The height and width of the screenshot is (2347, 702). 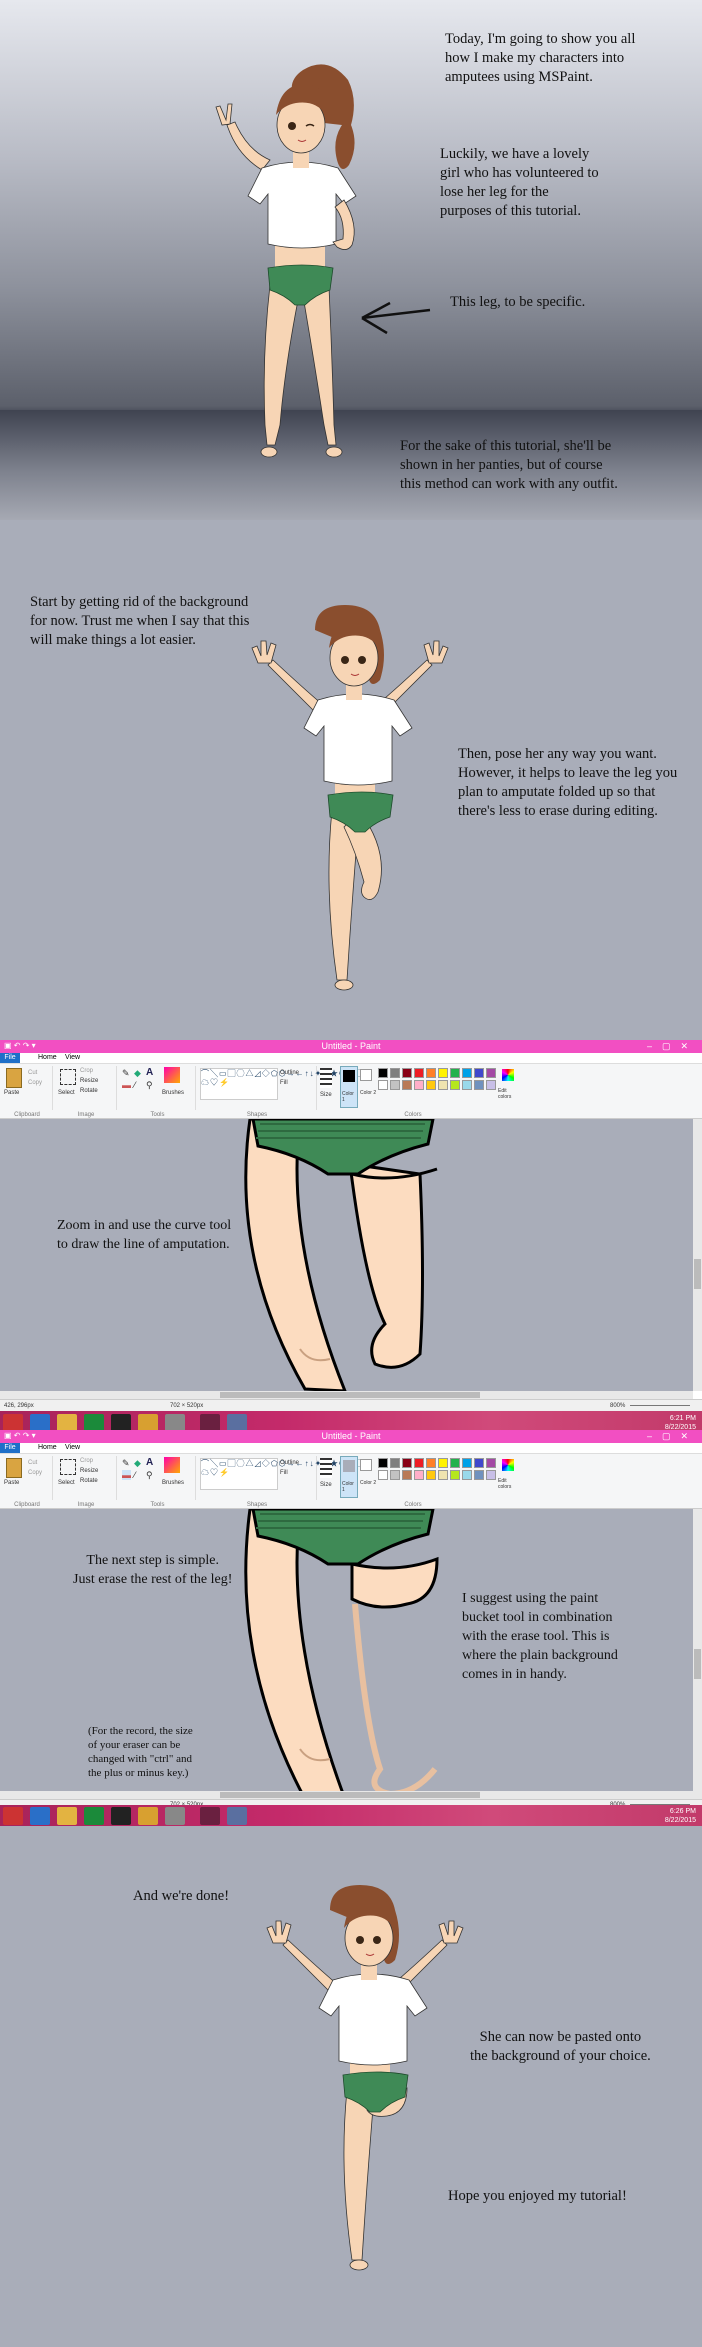 What do you see at coordinates (121, 1816) in the screenshot?
I see `amazon-icon` at bounding box center [121, 1816].